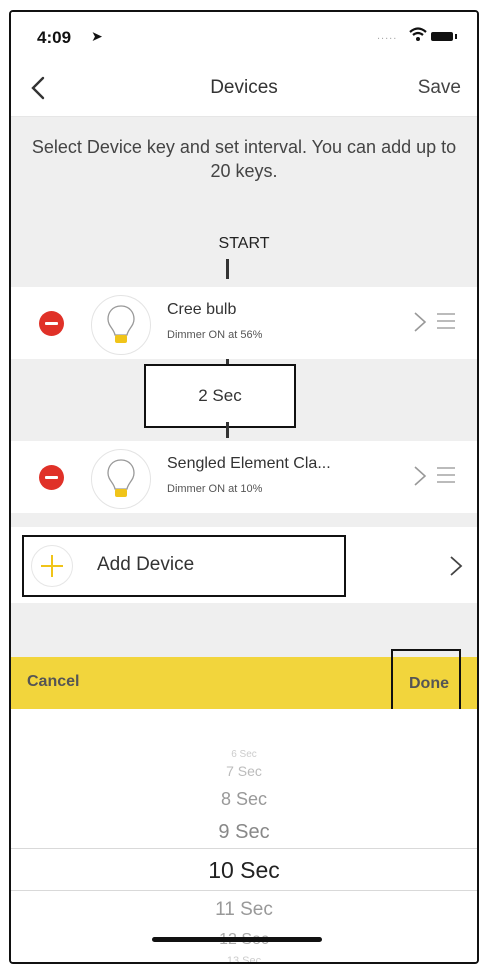  Describe the element at coordinates (215, 335) in the screenshot. I see `device-status: Dimmer ON at 56%` at that location.